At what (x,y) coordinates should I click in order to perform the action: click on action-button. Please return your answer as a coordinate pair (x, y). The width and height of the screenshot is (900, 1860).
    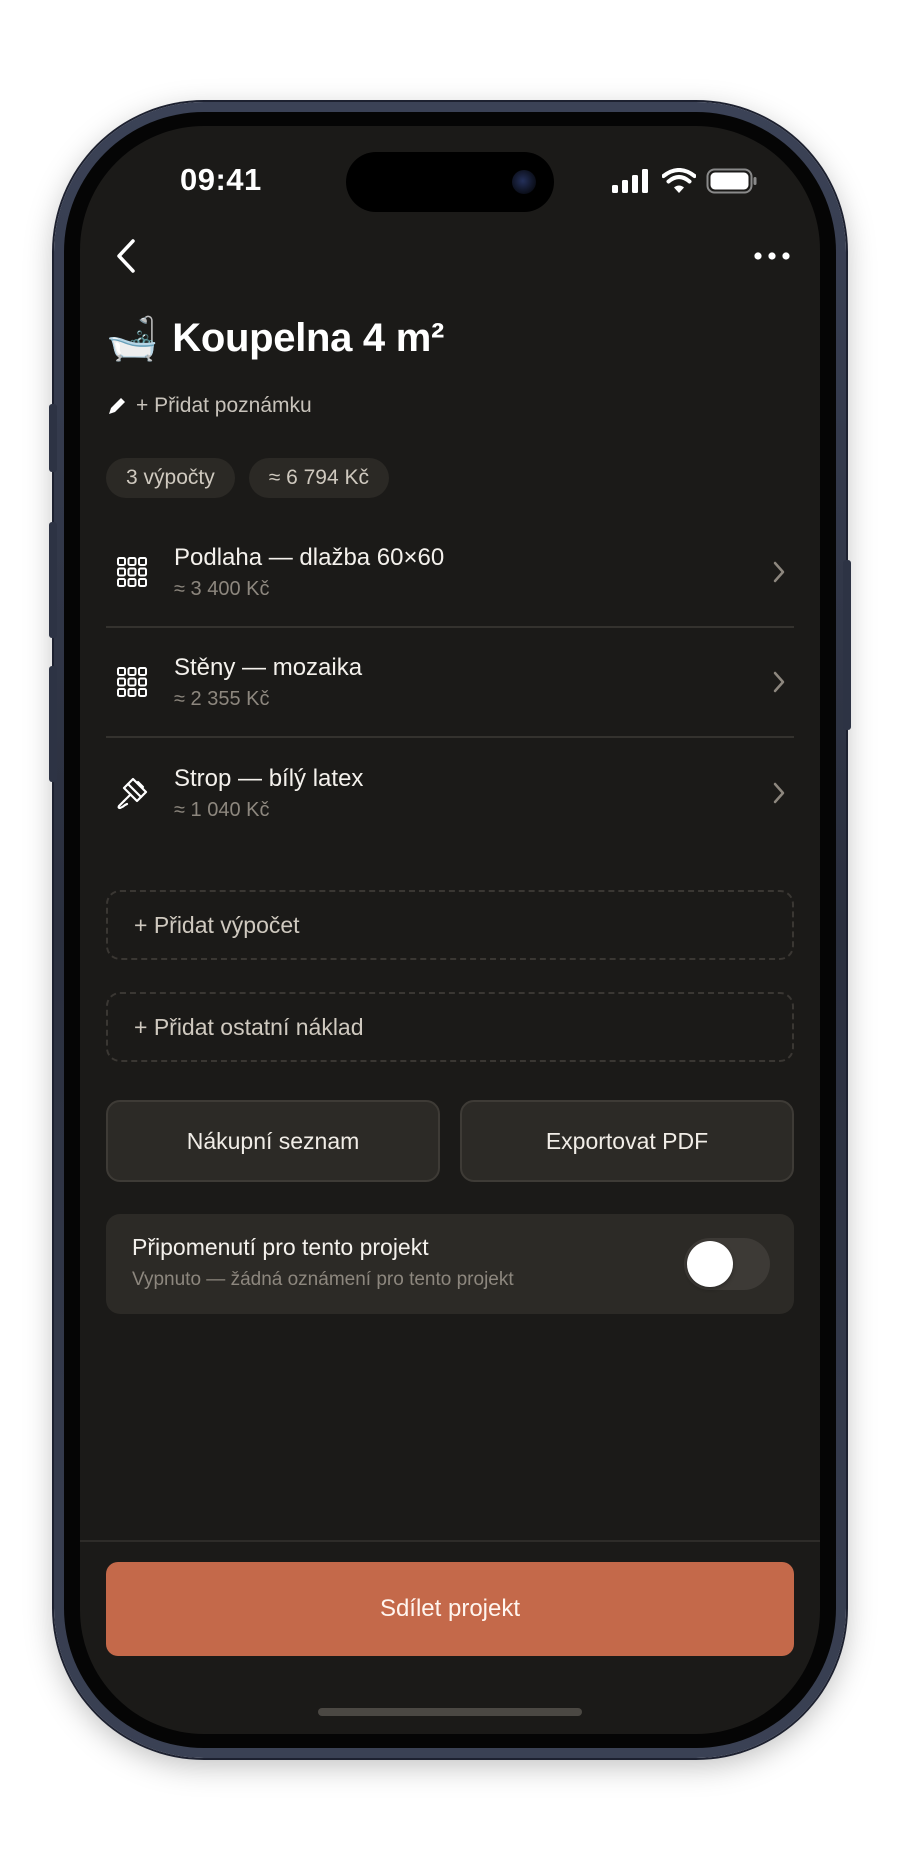
    Looking at the image, I should click on (53, 438).